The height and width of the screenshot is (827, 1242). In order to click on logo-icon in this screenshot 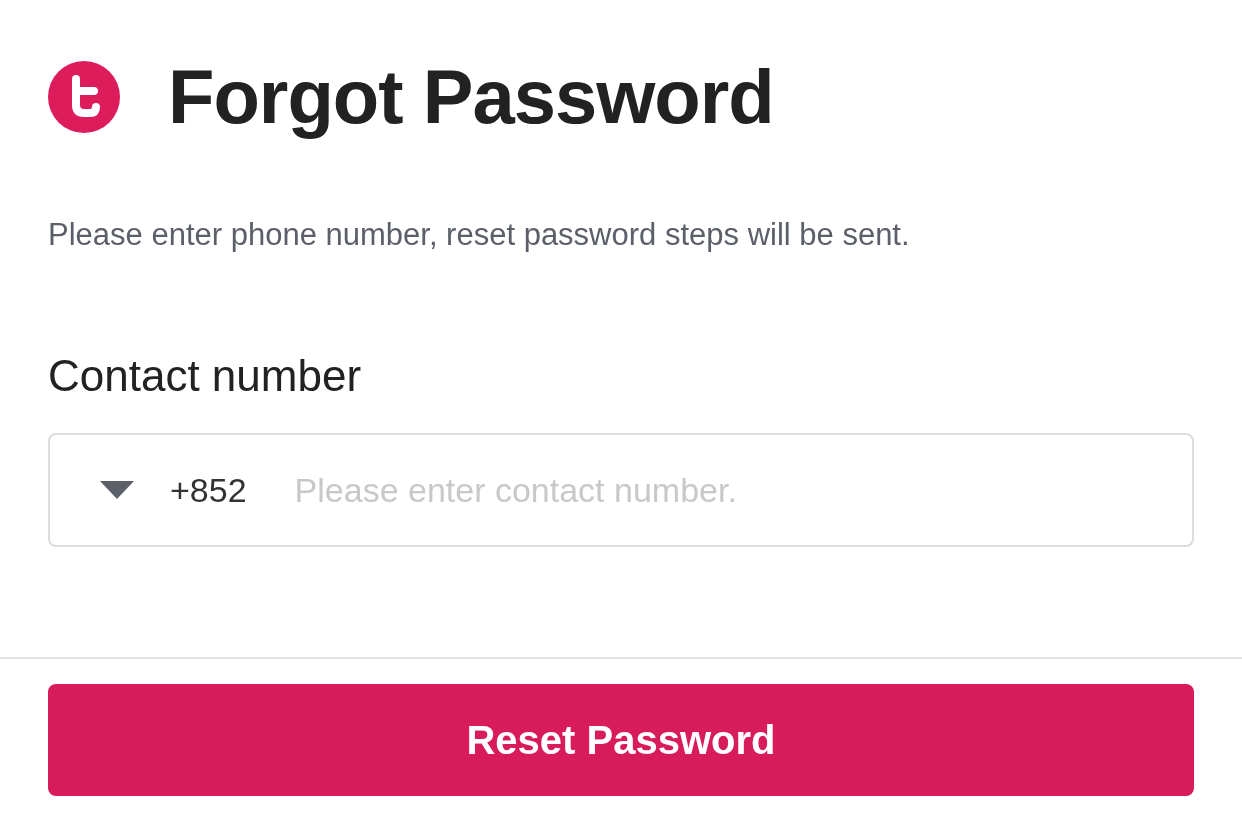, I will do `click(84, 97)`.